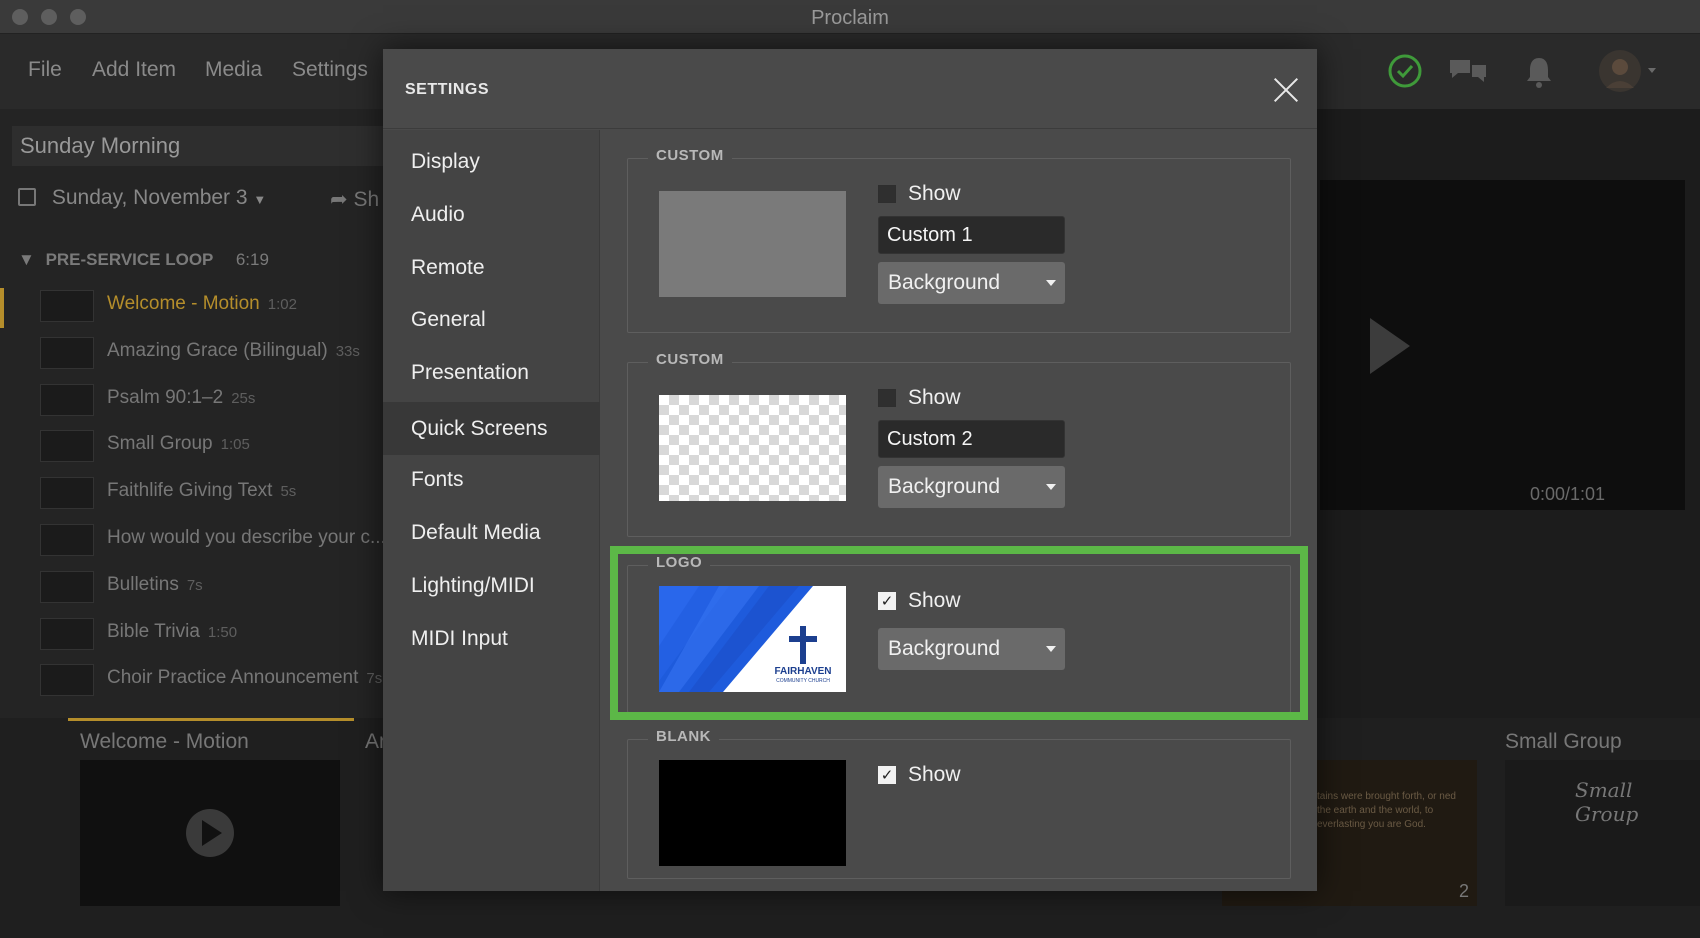  I want to click on preservice-item: Small Group 1:05, so click(215, 446).